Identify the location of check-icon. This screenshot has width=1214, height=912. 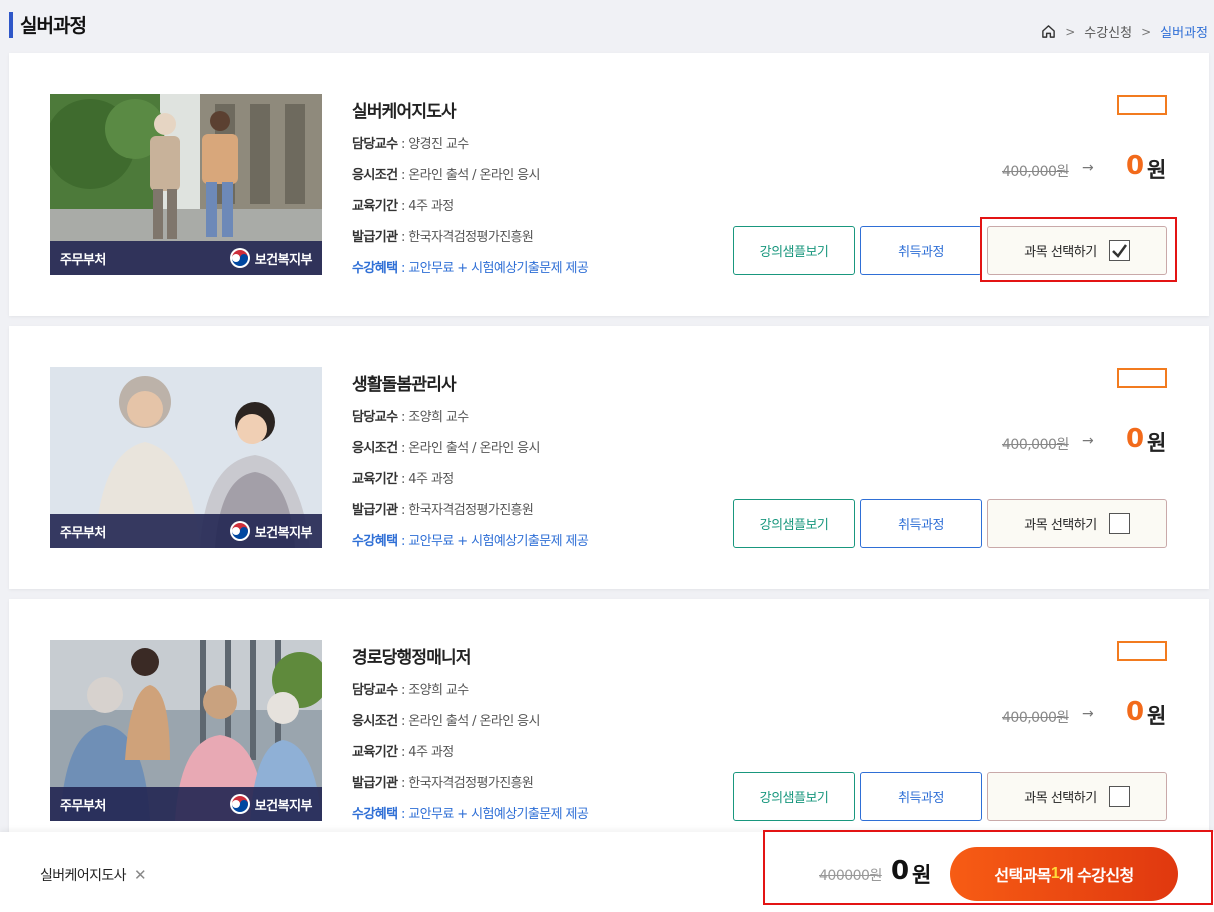
(1119, 251).